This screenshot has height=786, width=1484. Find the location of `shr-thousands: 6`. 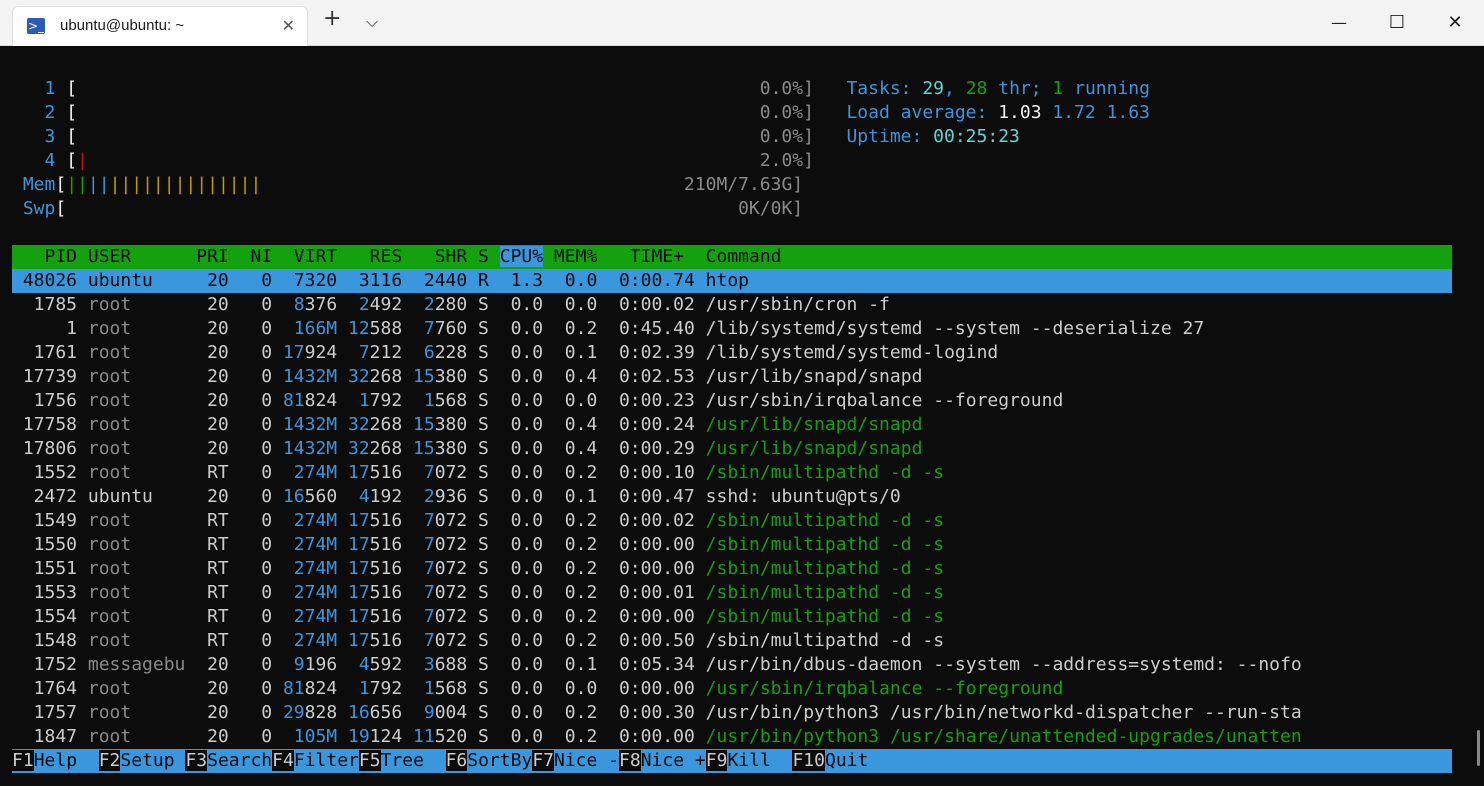

shr-thousands: 6 is located at coordinates (418, 352).